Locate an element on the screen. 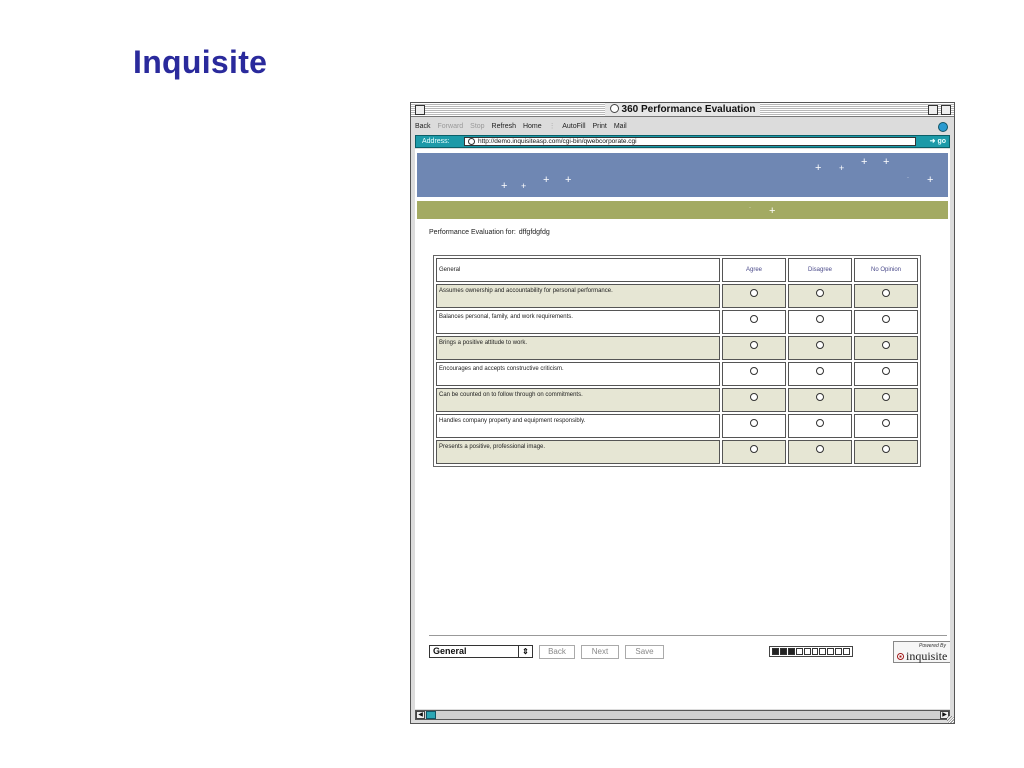  go-button: ➜ go is located at coordinates (938, 141).